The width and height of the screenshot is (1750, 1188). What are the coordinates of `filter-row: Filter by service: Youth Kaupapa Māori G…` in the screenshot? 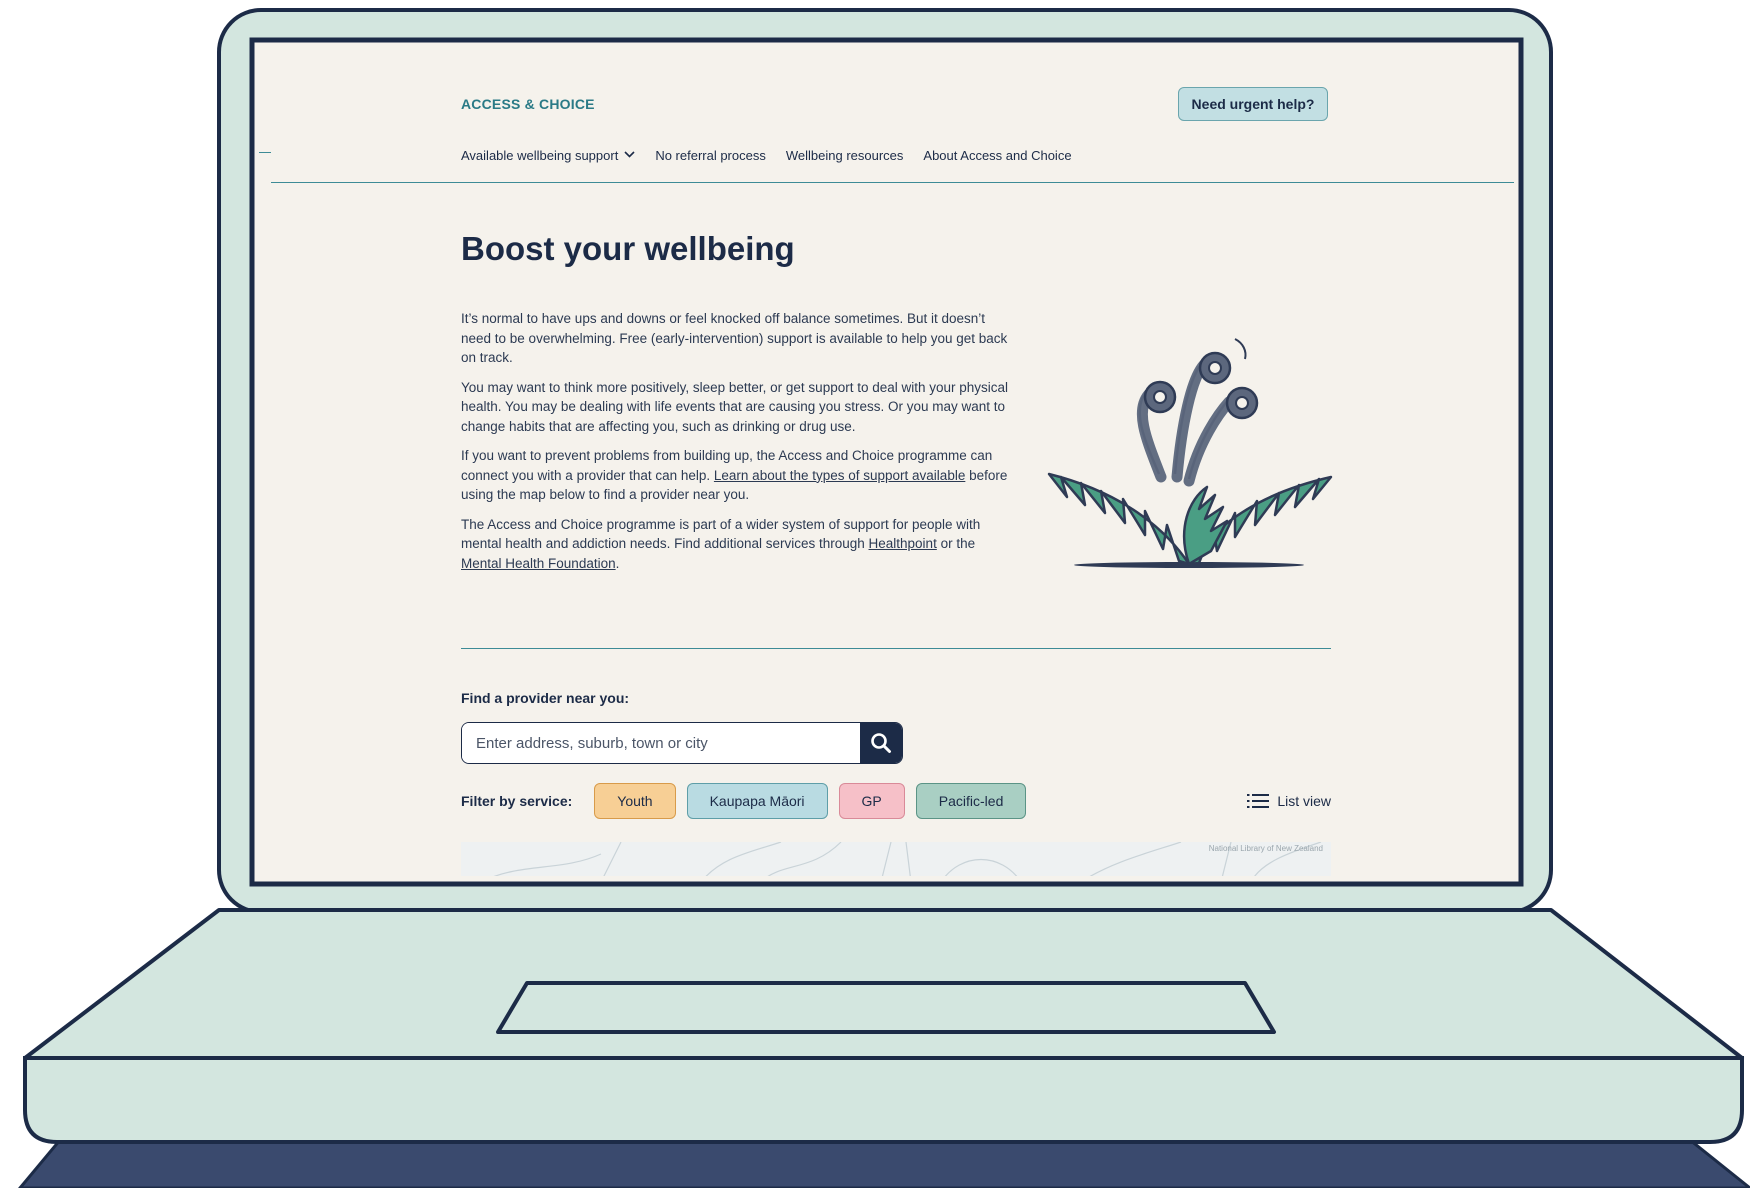 It's located at (896, 801).